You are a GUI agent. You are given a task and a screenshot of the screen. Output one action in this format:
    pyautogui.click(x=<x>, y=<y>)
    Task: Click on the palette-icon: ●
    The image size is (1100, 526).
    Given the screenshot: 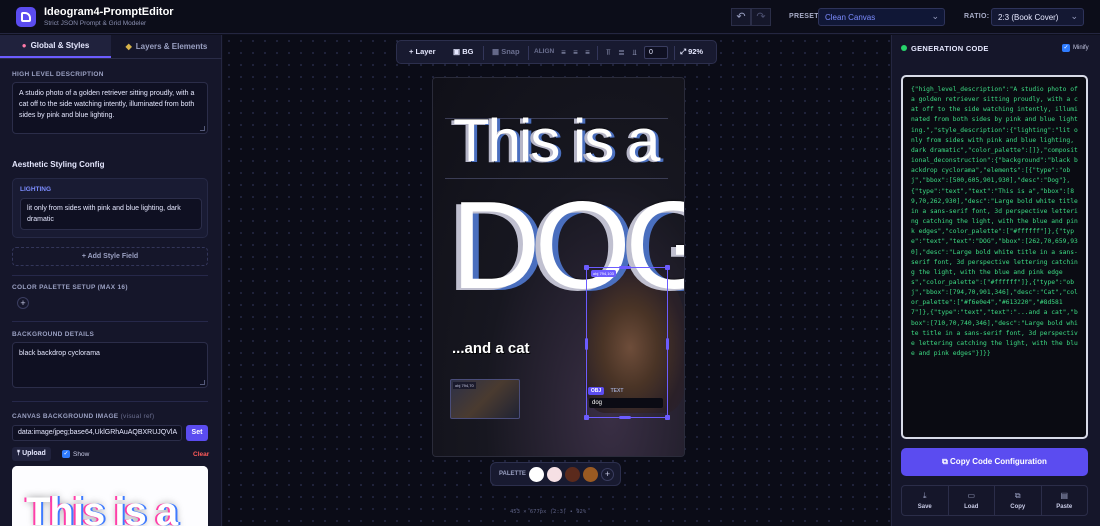 What is the action you would take?
    pyautogui.click(x=24, y=45)
    